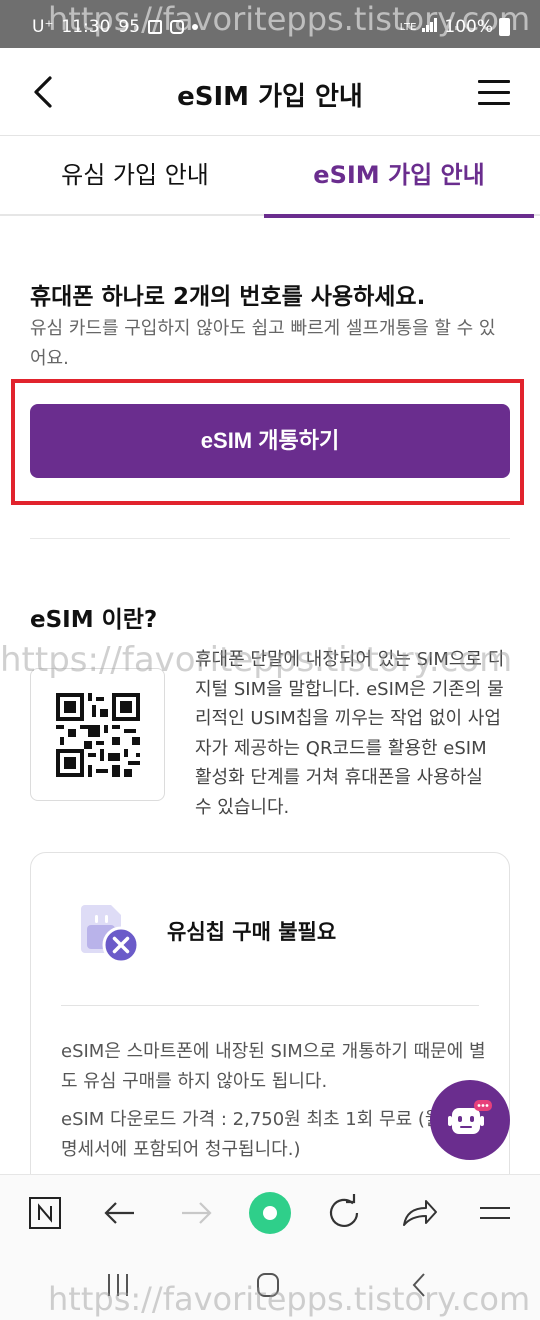 The height and width of the screenshot is (1320, 540). Describe the element at coordinates (270, 97) in the screenshot. I see `page-title: eSIM 가입 안내` at that location.